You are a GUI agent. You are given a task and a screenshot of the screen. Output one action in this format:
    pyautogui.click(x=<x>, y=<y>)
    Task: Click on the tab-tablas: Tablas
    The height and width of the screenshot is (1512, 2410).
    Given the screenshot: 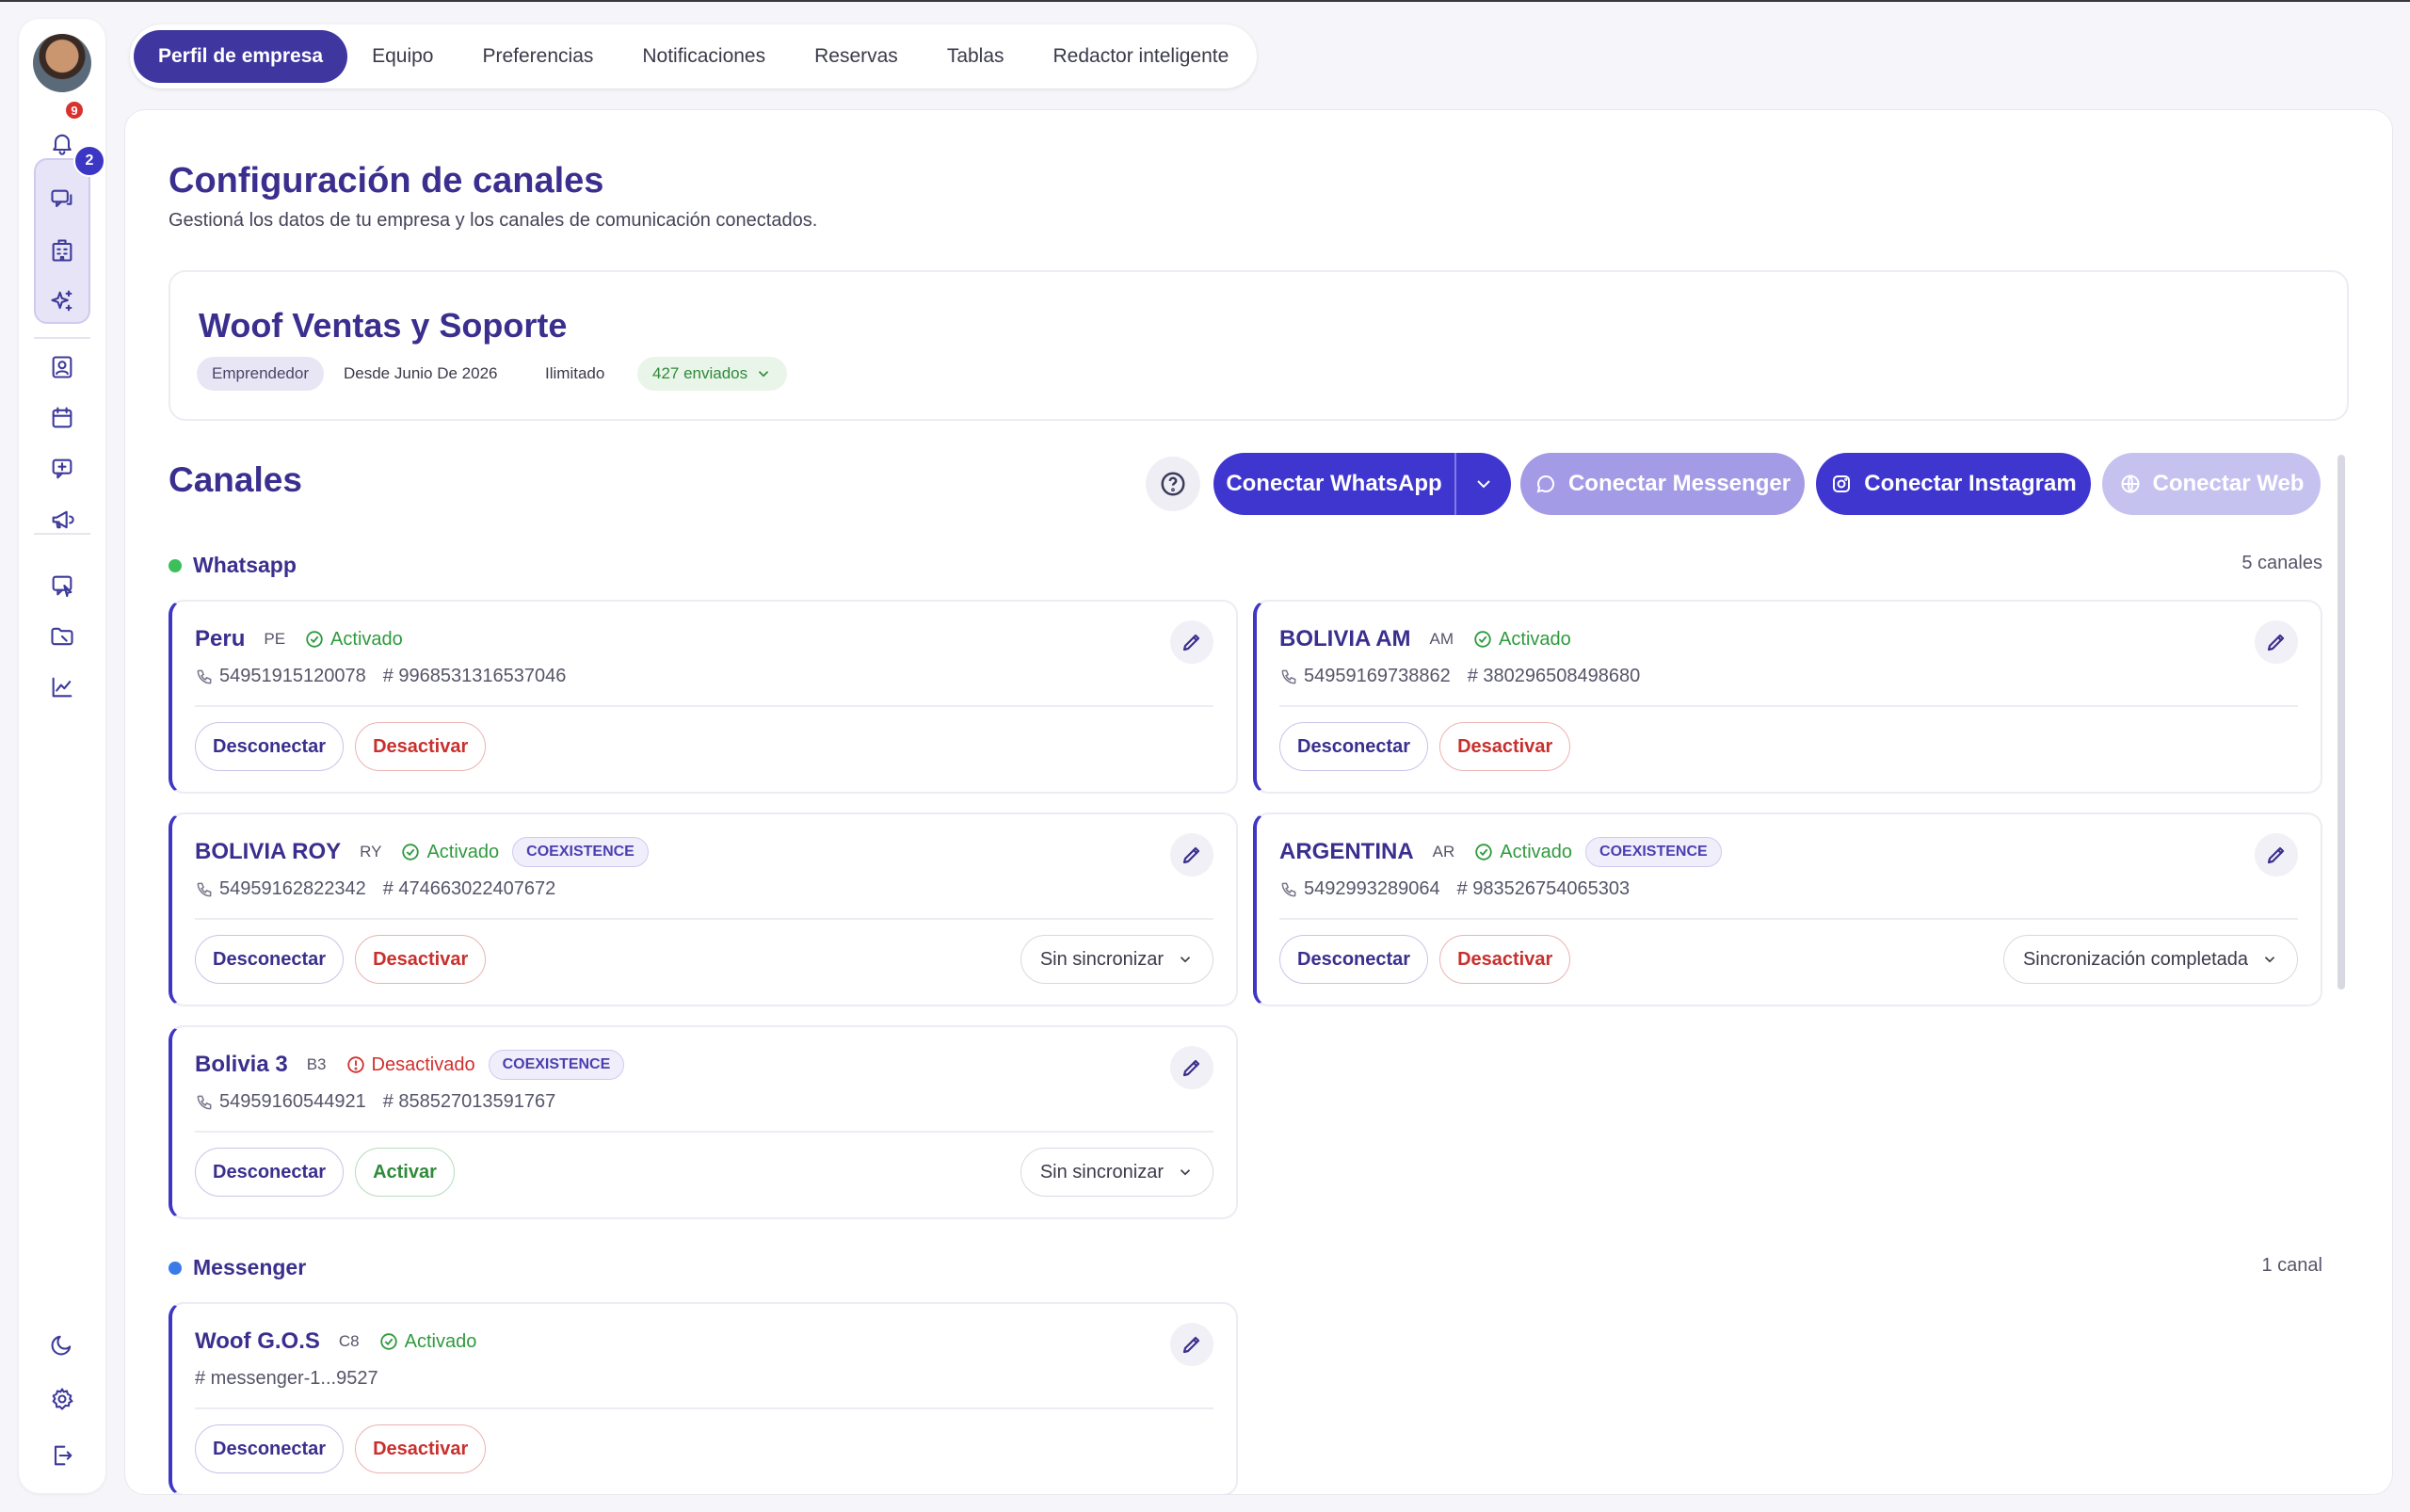 What is the action you would take?
    pyautogui.click(x=976, y=56)
    